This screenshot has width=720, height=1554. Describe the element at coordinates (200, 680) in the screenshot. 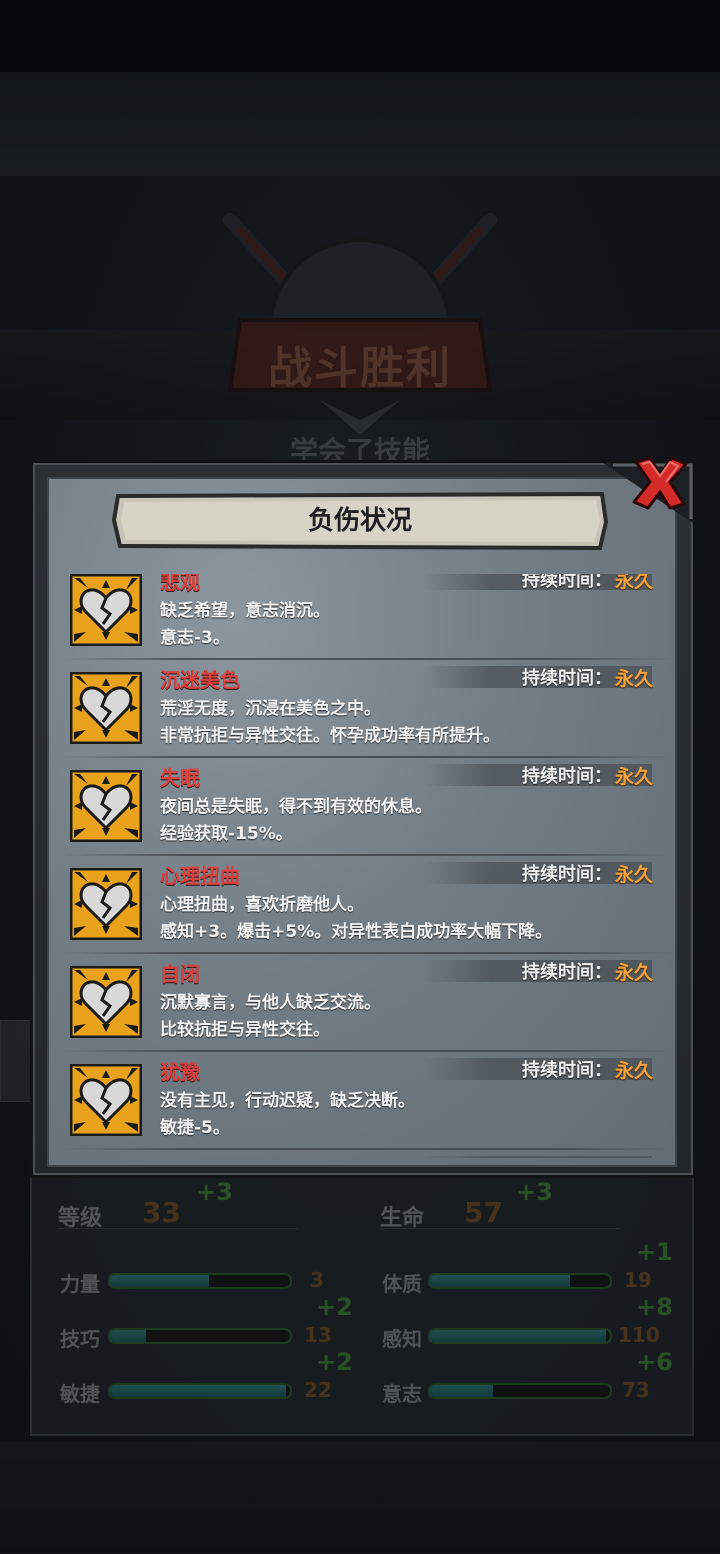

I see `injury-name: 沉迷美色` at that location.